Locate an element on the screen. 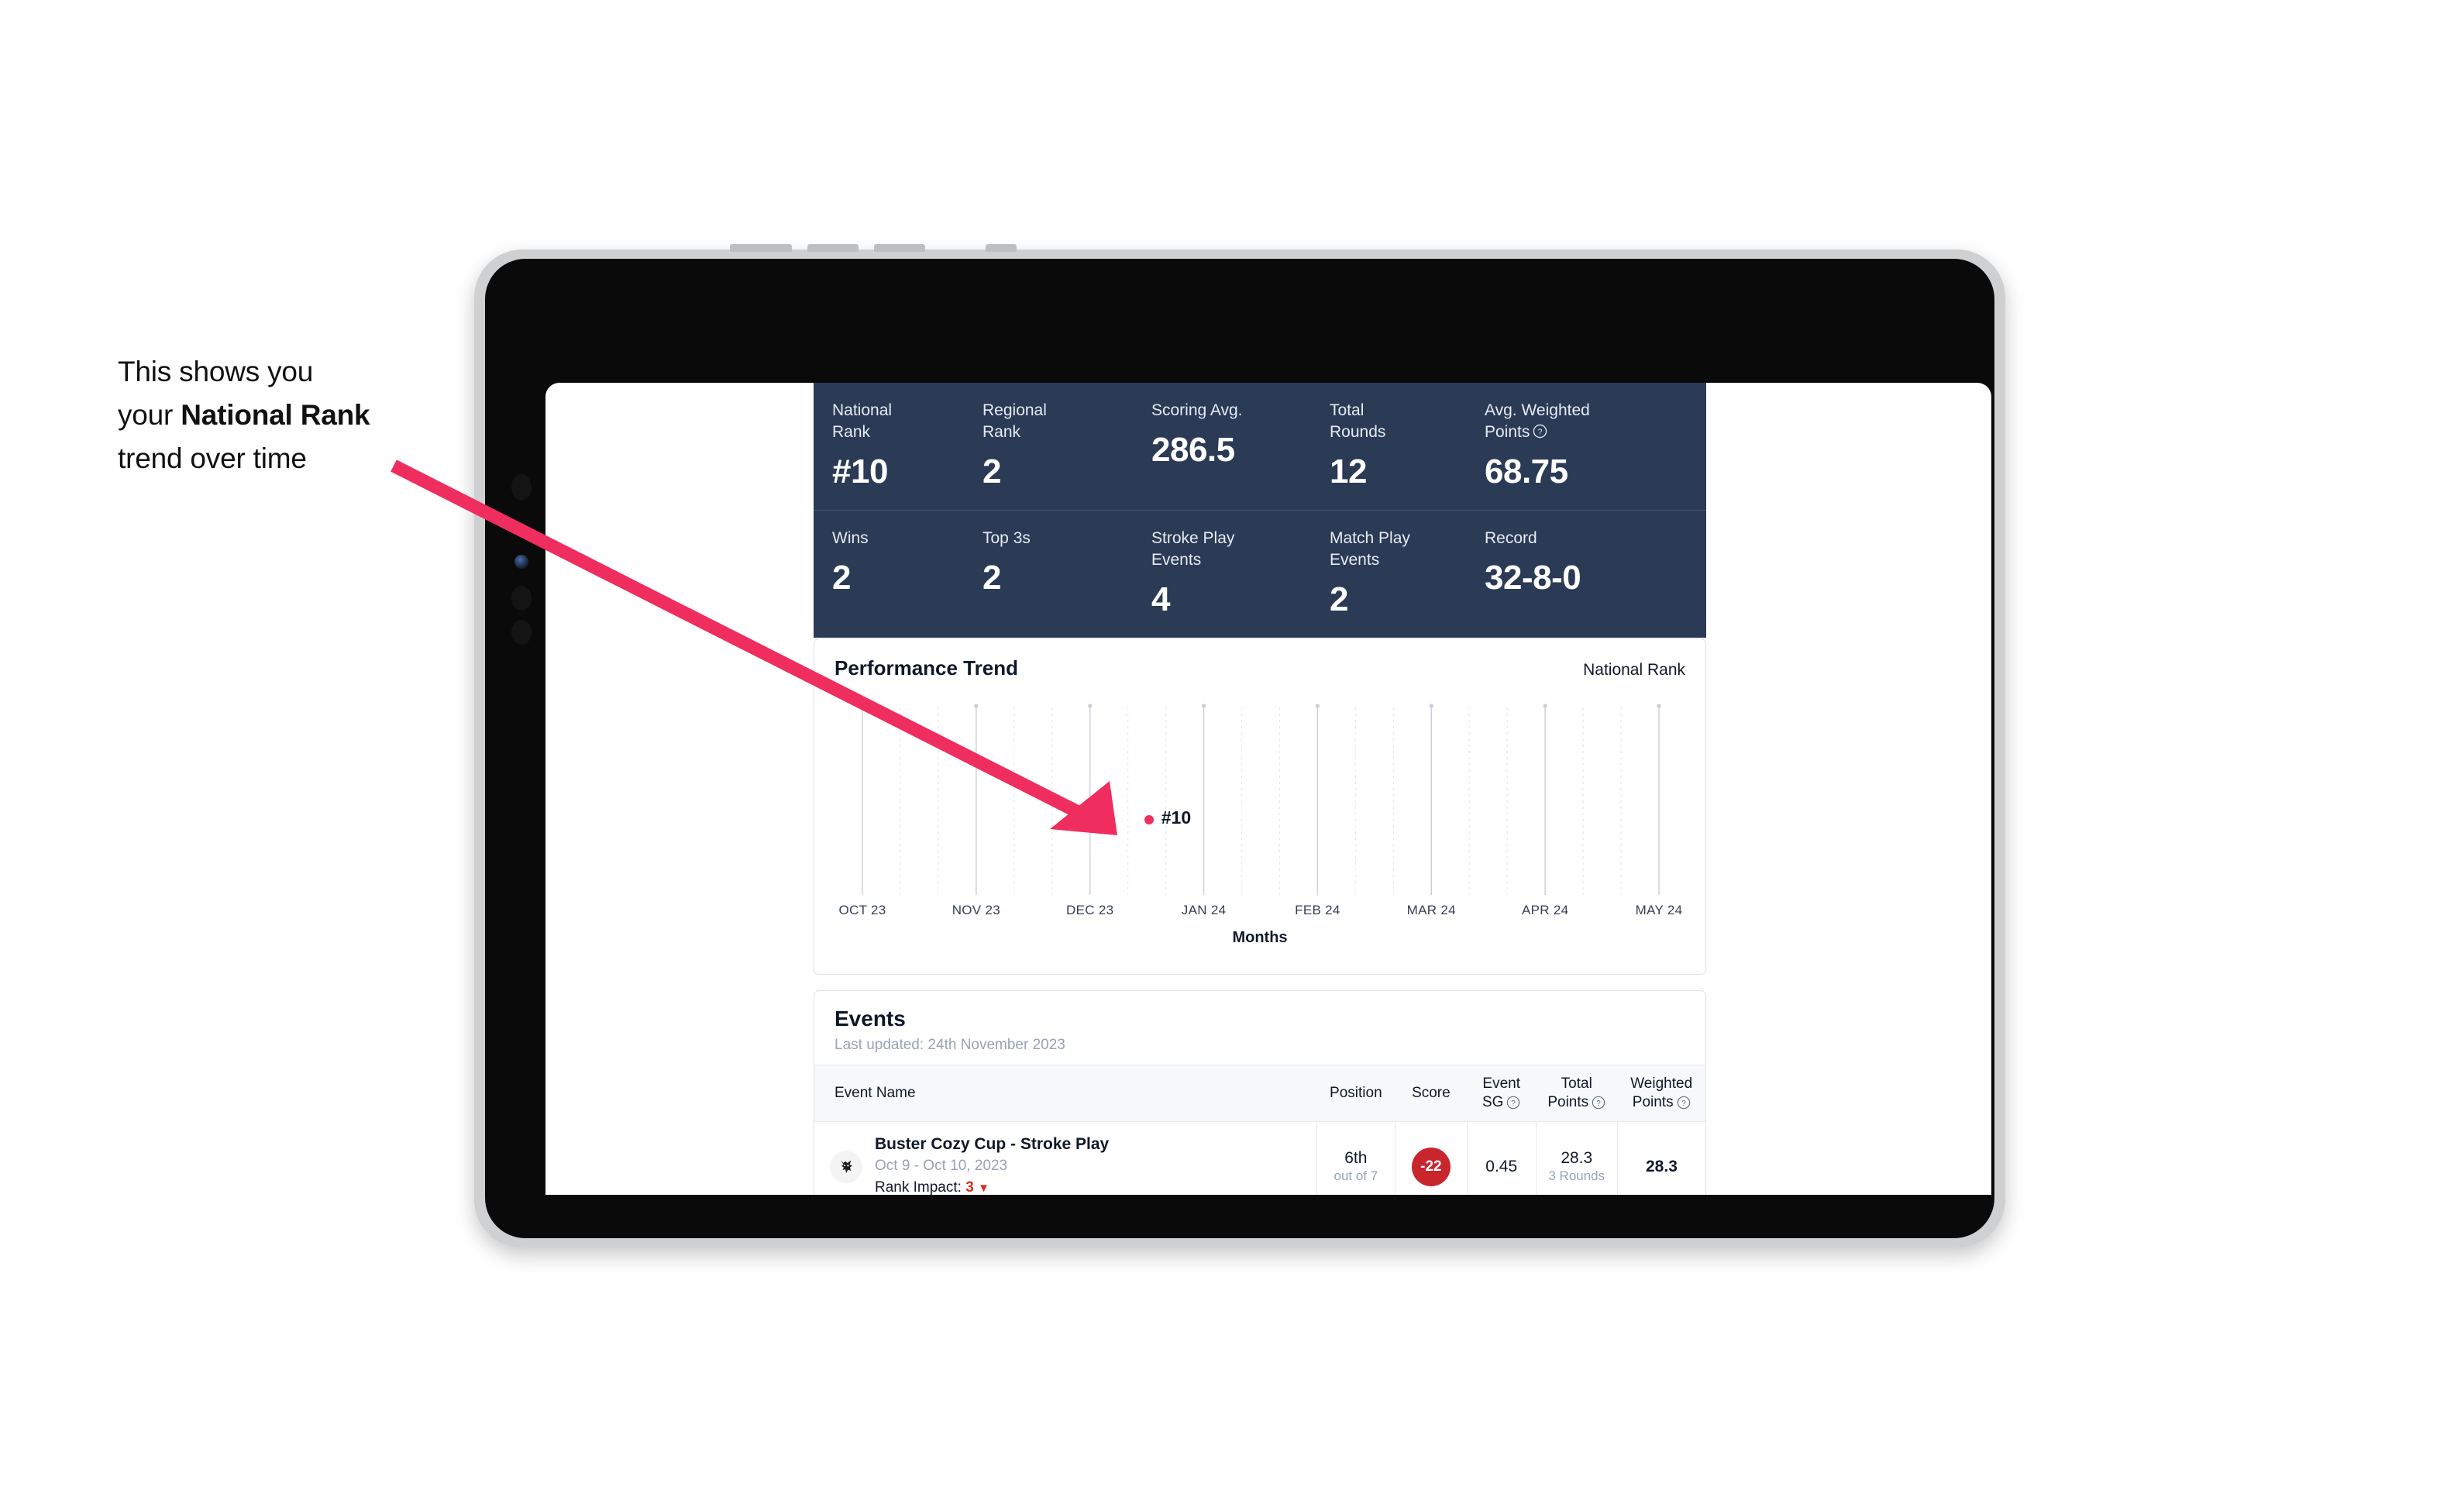 Image resolution: width=2464 pixels, height=1497 pixels. rank-impact-value: 3 is located at coordinates (969, 1187).